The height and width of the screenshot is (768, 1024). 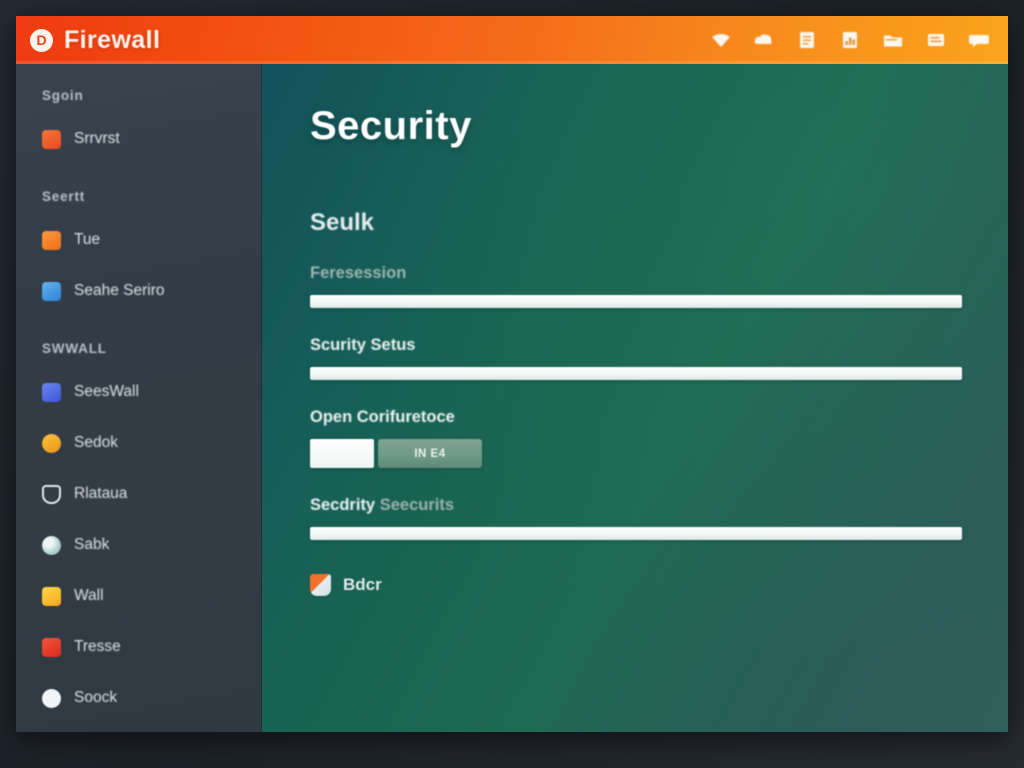 I want to click on clock-icon, so click(x=51, y=698).